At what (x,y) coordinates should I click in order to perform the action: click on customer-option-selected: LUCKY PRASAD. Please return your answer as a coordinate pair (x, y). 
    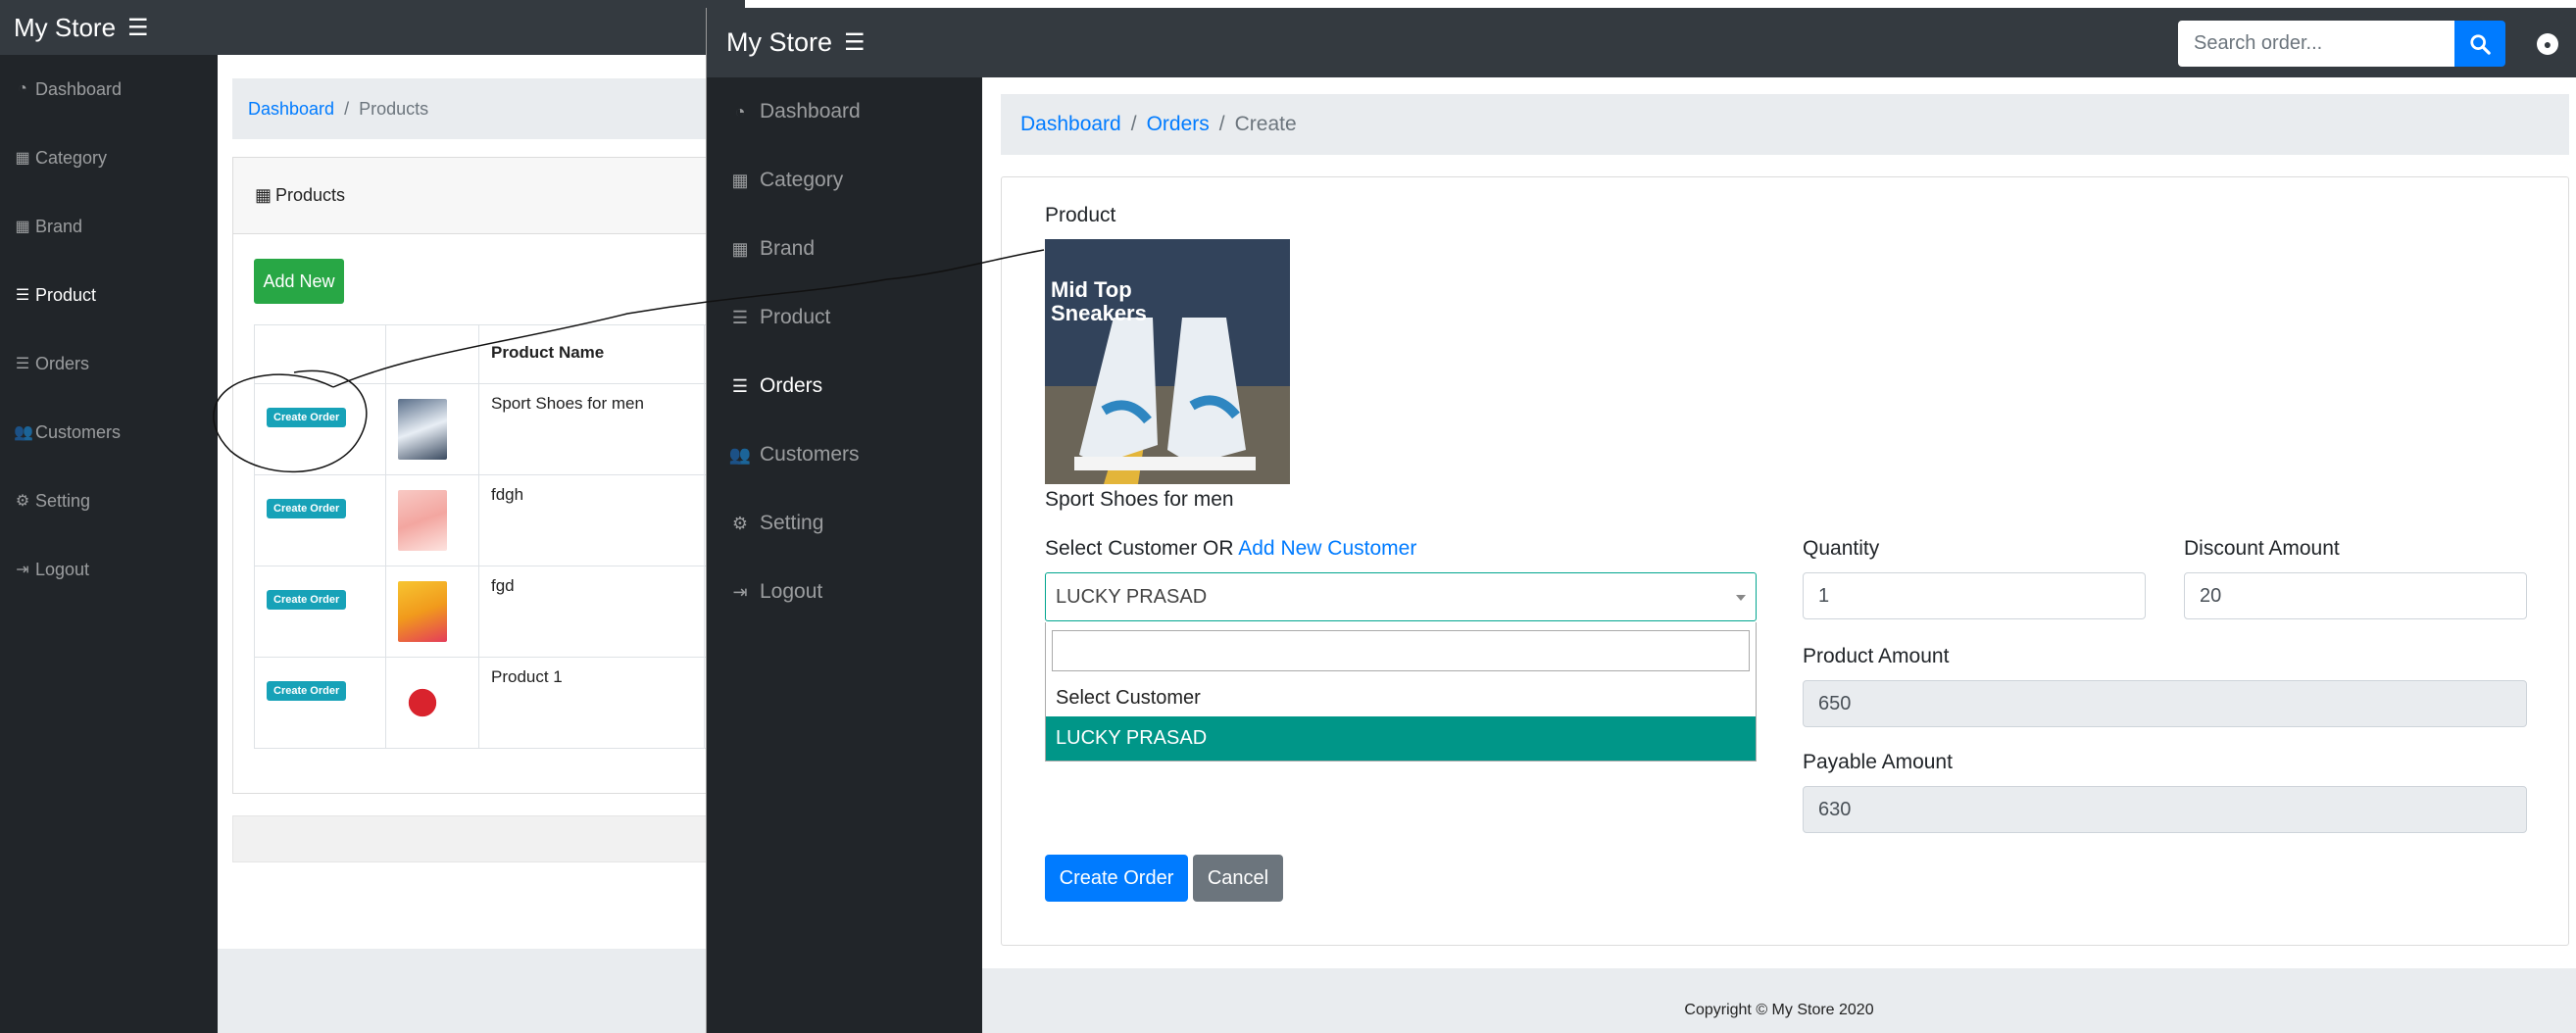
    Looking at the image, I should click on (1401, 738).